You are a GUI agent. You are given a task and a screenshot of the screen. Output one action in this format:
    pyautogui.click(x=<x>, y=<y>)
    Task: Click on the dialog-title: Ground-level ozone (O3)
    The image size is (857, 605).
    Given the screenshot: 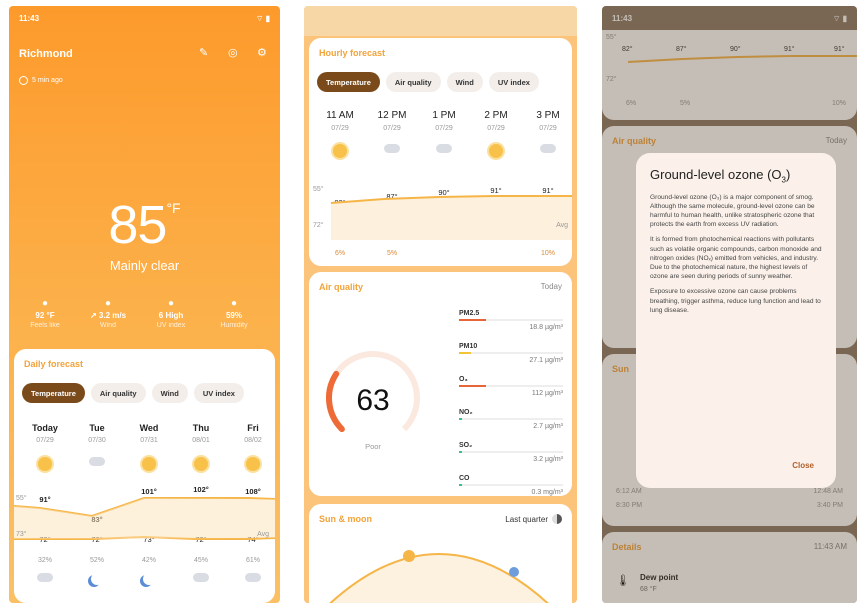 What is the action you would take?
    pyautogui.click(x=736, y=176)
    